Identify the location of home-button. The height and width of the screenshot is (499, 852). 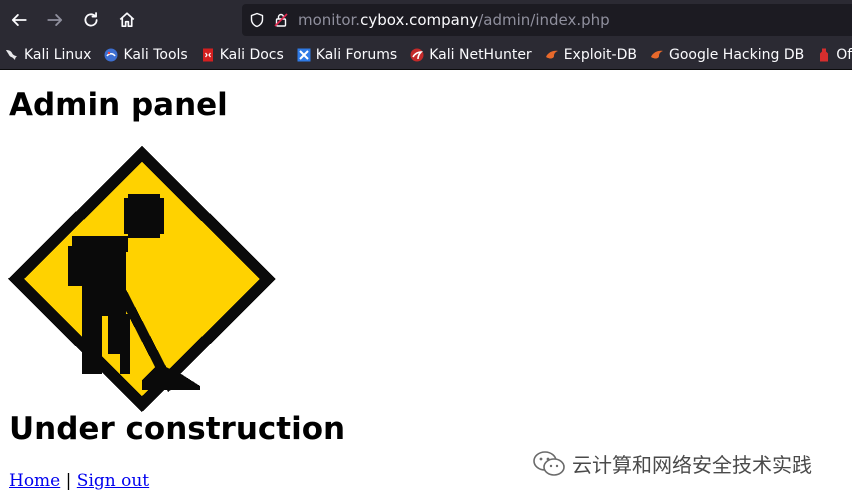
(127, 20).